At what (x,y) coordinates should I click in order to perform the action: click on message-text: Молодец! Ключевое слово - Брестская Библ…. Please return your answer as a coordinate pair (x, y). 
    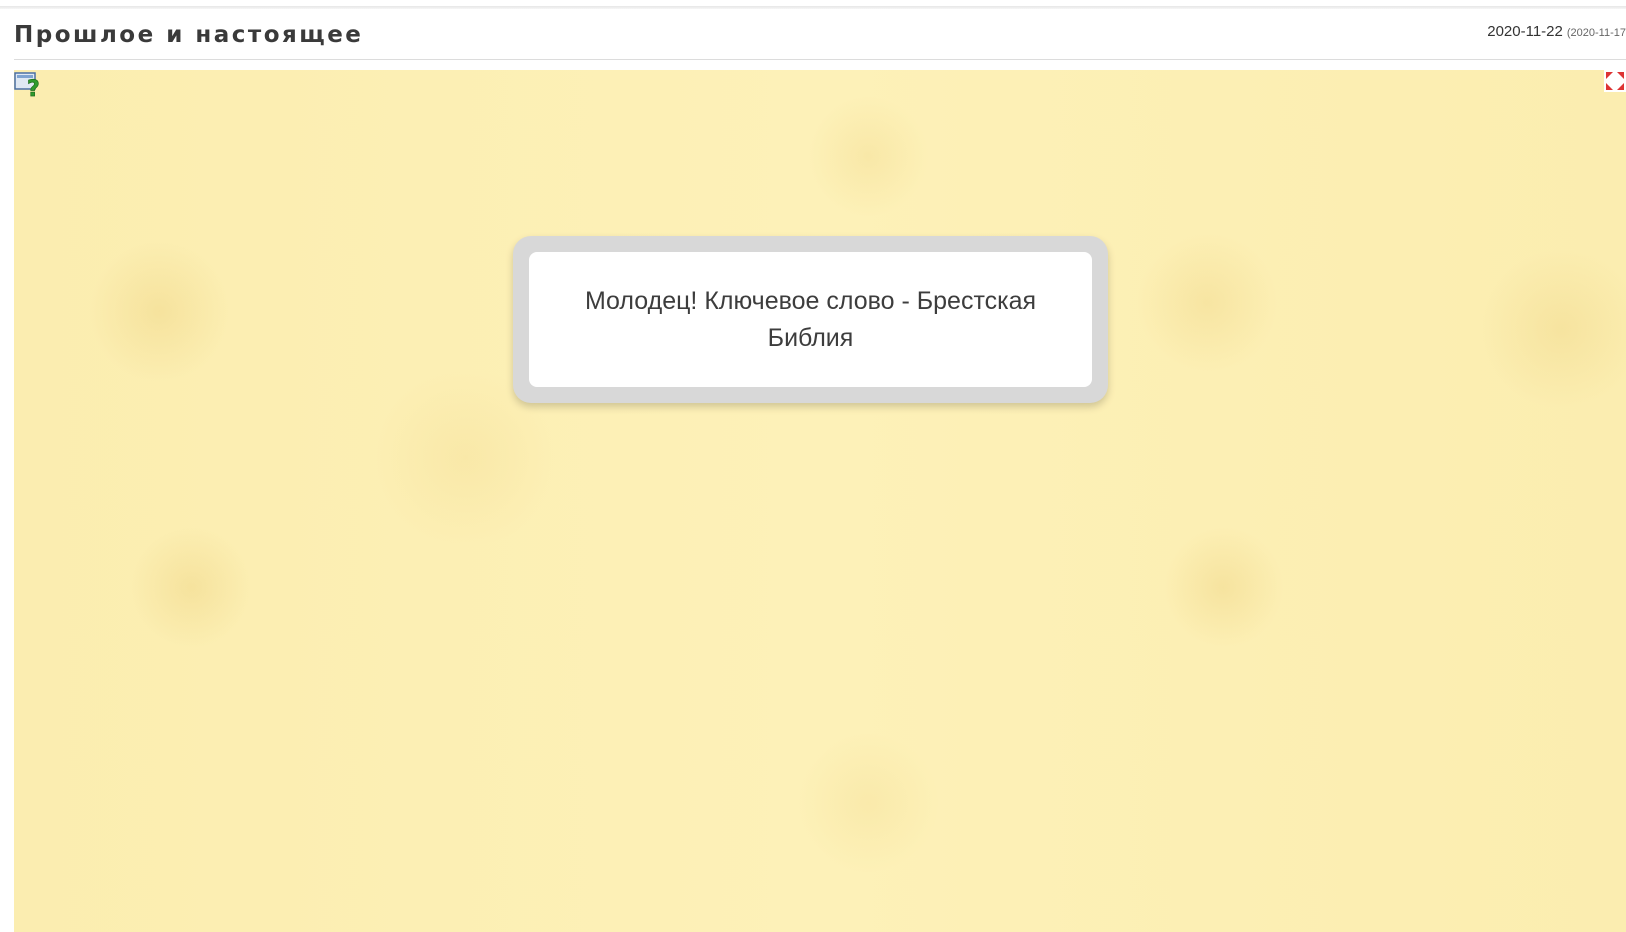
    Looking at the image, I should click on (810, 319).